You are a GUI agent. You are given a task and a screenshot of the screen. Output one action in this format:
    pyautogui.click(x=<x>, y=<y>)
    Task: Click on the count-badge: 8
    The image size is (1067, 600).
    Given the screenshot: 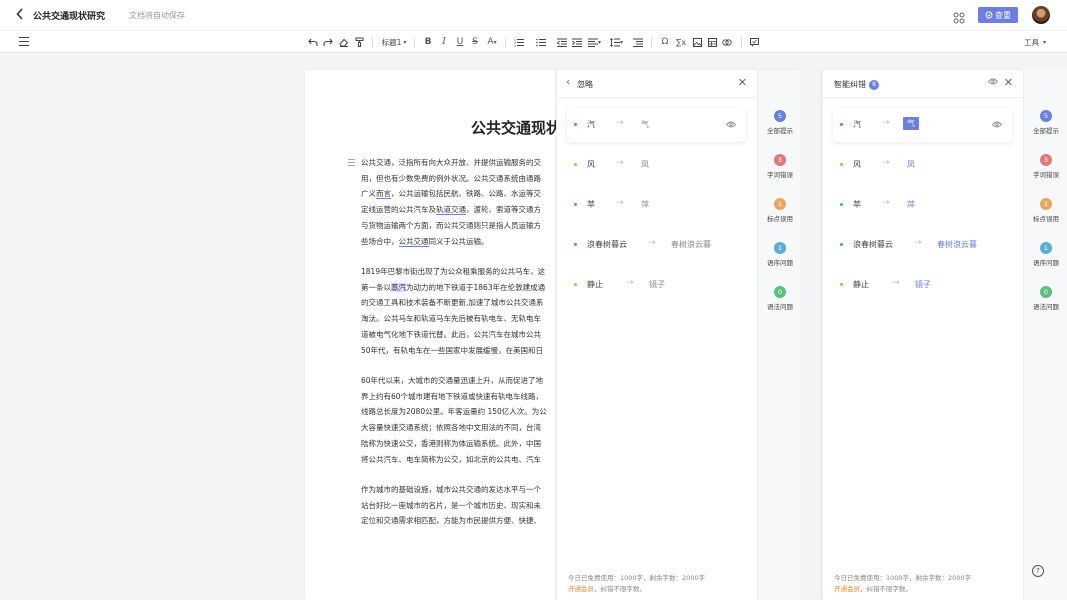 What is the action you would take?
    pyautogui.click(x=874, y=85)
    